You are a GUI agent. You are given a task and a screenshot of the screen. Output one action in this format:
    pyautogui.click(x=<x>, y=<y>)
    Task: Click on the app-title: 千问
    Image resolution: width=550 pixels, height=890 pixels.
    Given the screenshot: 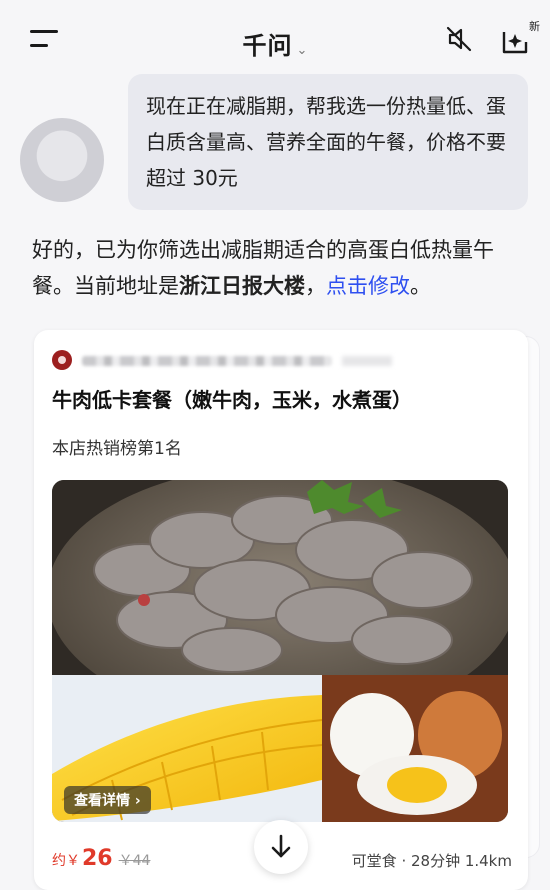 What is the action you would take?
    pyautogui.click(x=268, y=46)
    